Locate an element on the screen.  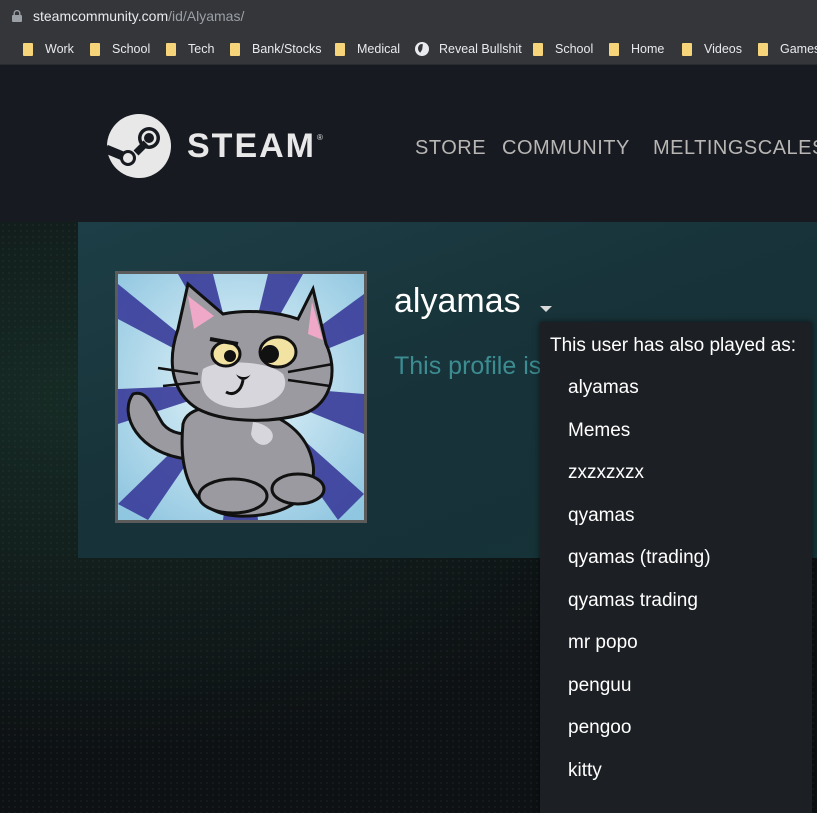
alias-item: qyamas (trading) is located at coordinates (639, 558).